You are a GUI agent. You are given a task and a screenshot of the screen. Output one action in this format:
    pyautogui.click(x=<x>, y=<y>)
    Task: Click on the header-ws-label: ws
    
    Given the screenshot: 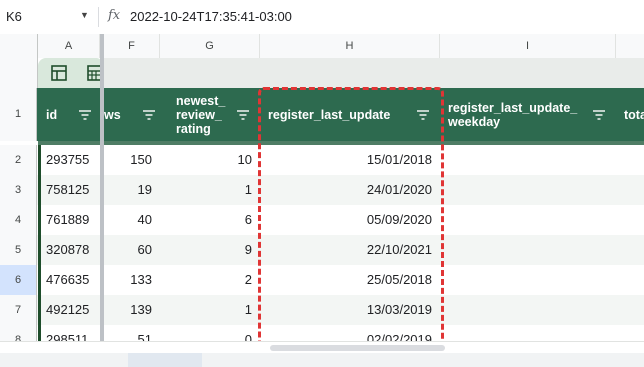 What is the action you would take?
    pyautogui.click(x=112, y=114)
    